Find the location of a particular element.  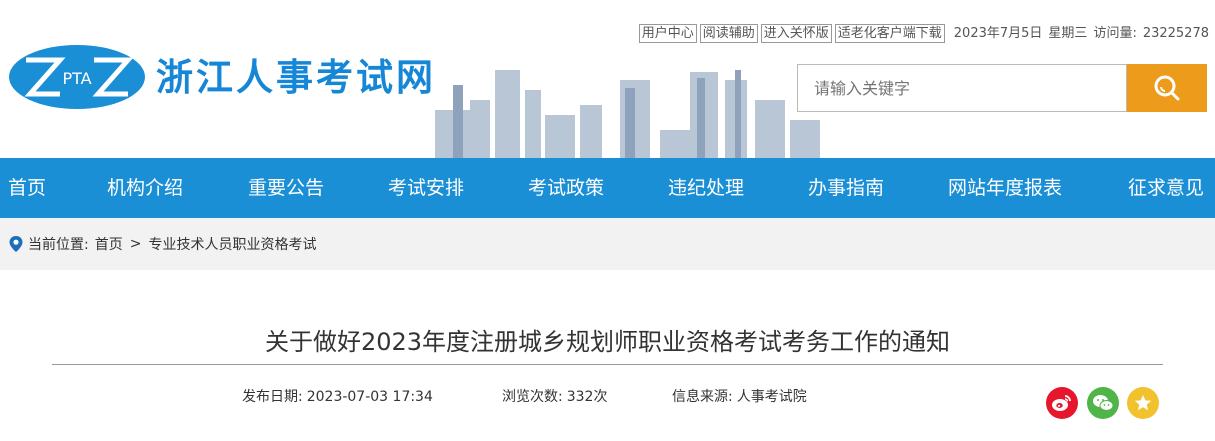

search-icon is located at coordinates (1167, 88).